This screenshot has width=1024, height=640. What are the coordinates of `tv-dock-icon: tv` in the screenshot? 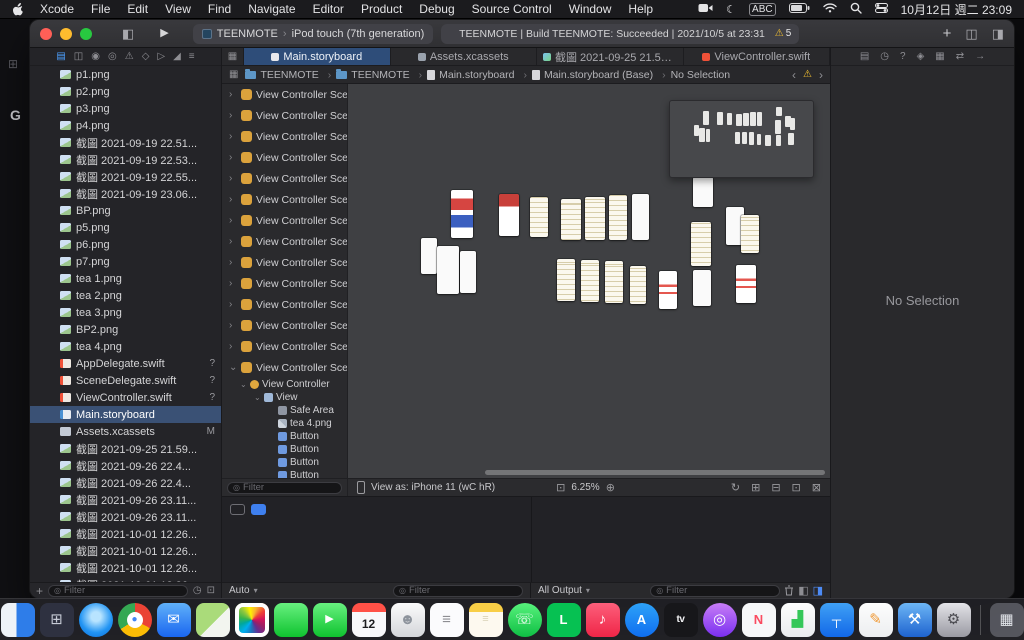 It's located at (680, 619).